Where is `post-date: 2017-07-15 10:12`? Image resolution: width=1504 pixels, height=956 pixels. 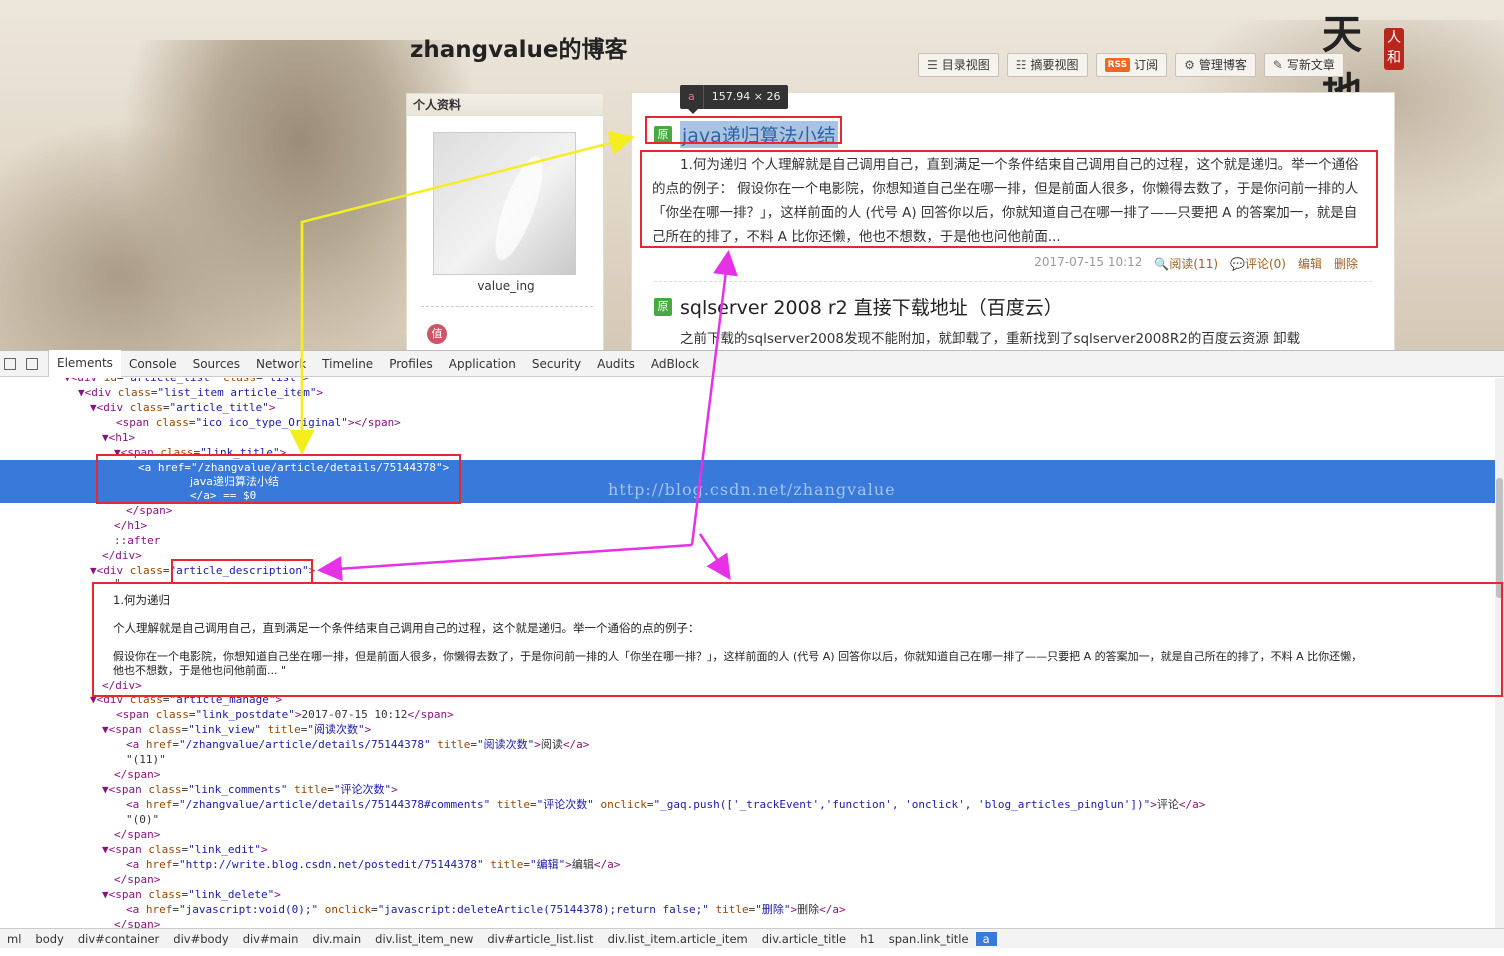 post-date: 2017-07-15 10:12 is located at coordinates (1088, 262).